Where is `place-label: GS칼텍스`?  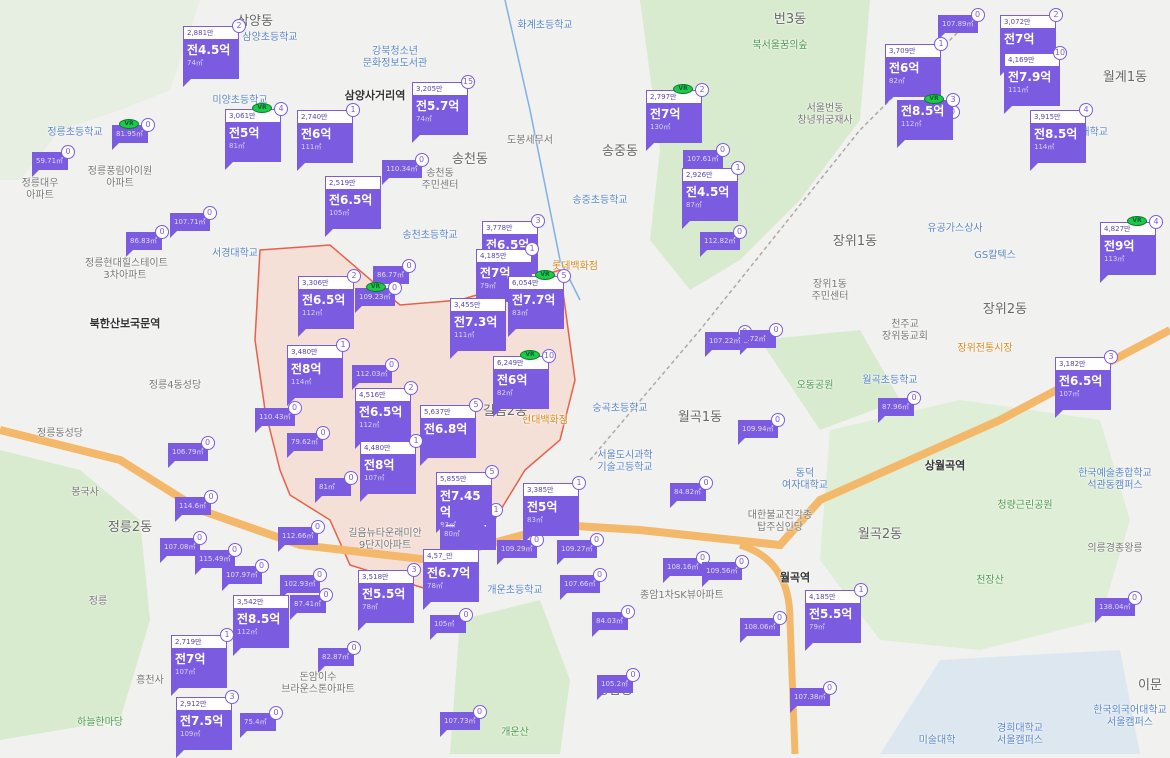 place-label: GS칼텍스 is located at coordinates (995, 255).